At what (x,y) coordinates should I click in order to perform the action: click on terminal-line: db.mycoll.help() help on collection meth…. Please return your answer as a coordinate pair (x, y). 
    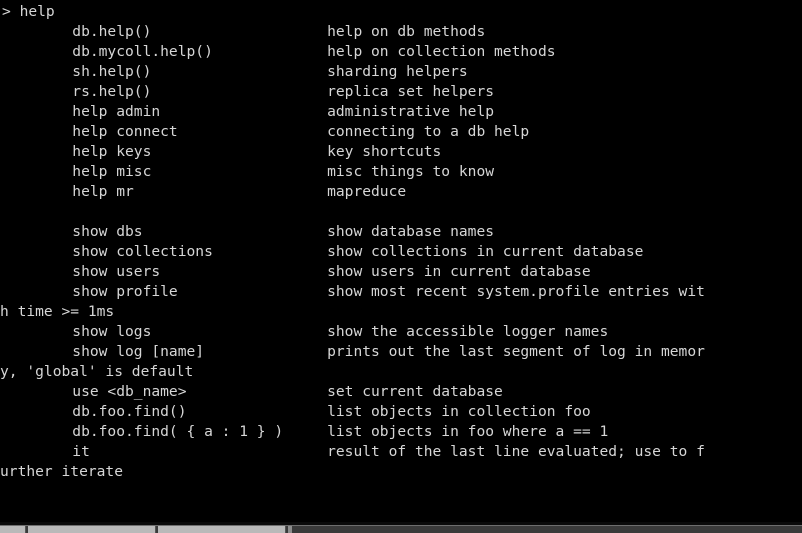
    Looking at the image, I should click on (279, 51).